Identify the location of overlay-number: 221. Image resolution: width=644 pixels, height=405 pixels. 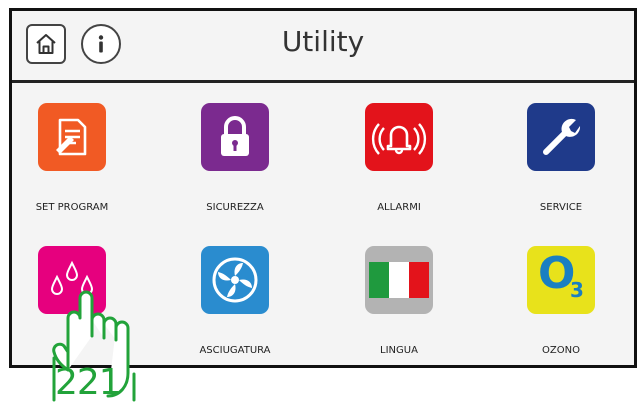
(88, 382).